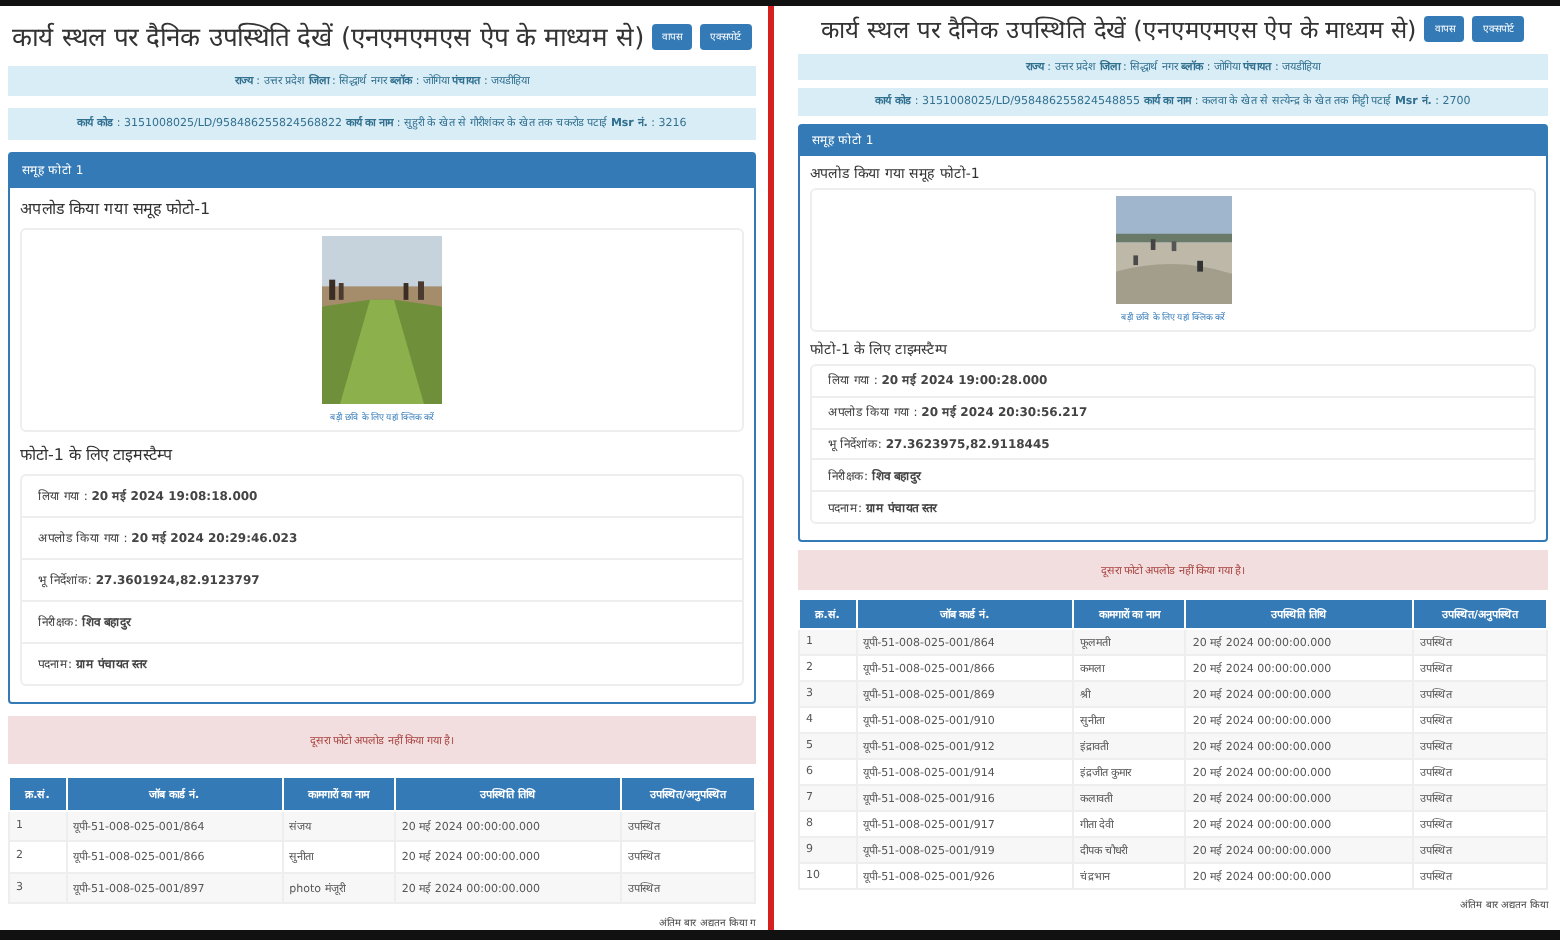 This screenshot has width=1560, height=940. What do you see at coordinates (116, 207) in the screenshot?
I see `photo-heading: अपलोड किया गया समूह फोटो-1` at bounding box center [116, 207].